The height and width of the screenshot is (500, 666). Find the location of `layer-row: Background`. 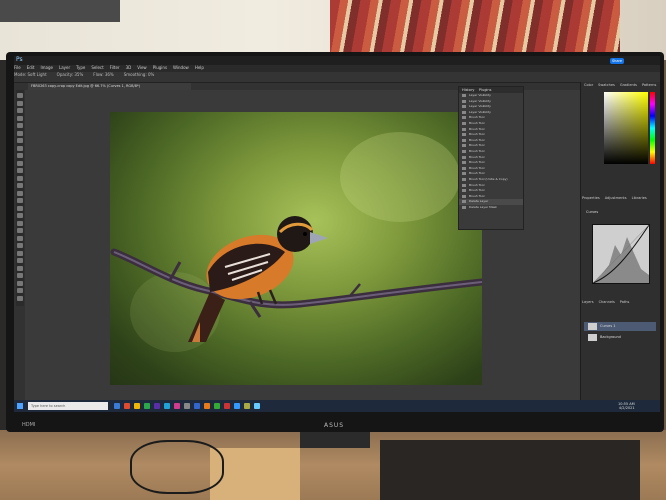

layer-row: Background is located at coordinates (620, 337).